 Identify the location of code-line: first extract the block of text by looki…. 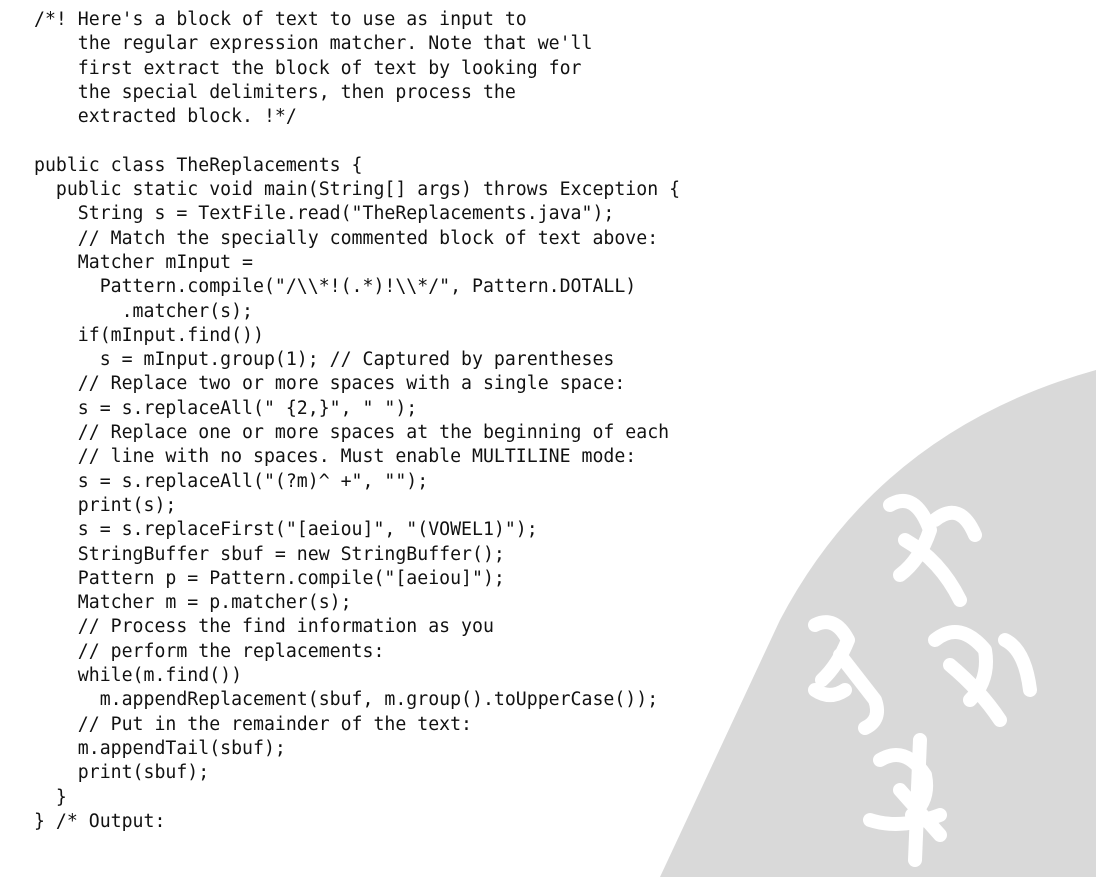
(308, 68).